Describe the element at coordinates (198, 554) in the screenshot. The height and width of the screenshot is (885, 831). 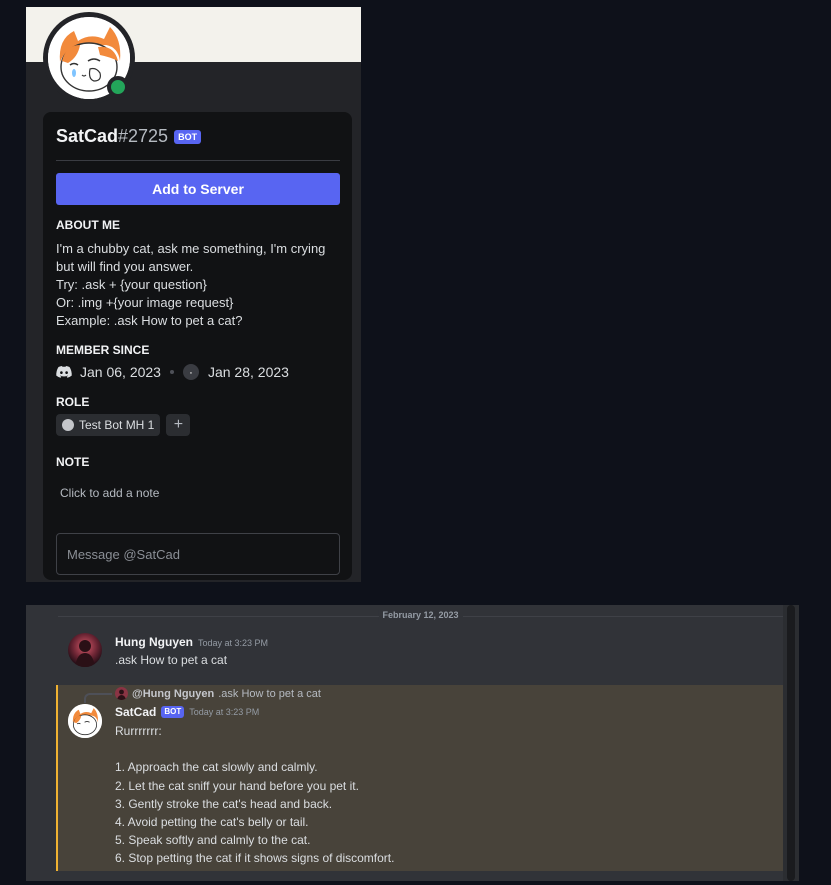
I see `message-user-input: Message @SatCad` at that location.